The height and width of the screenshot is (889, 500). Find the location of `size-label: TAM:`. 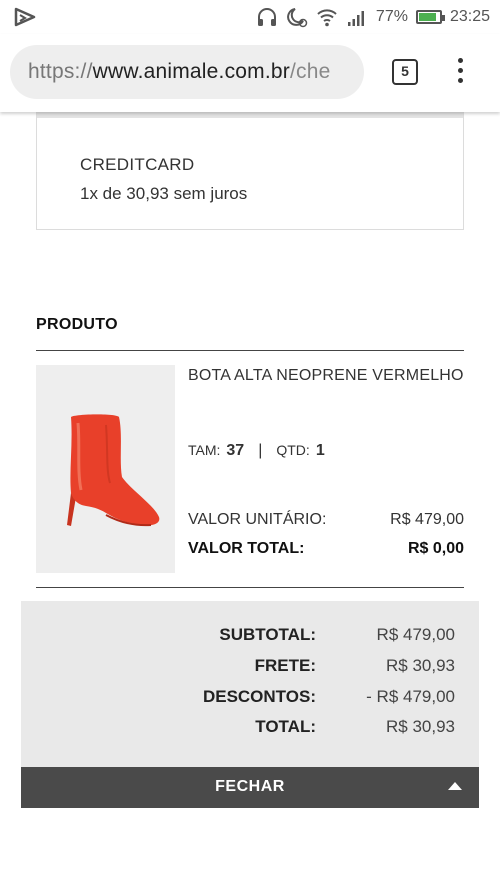

size-label: TAM: is located at coordinates (204, 450).